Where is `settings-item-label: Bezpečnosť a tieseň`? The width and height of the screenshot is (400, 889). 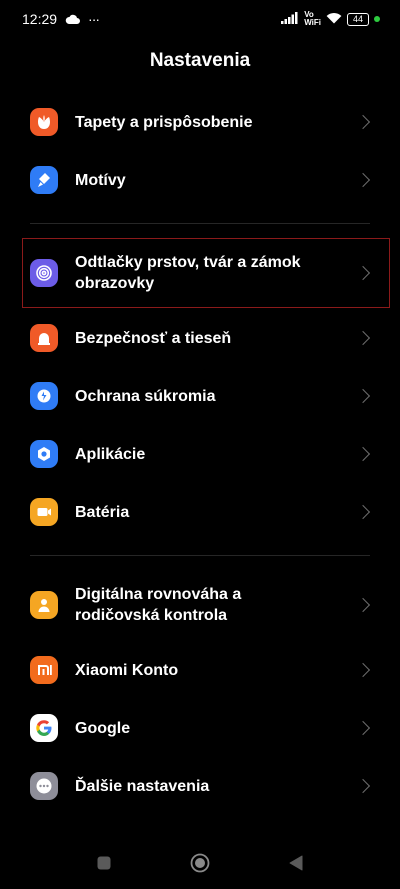 settings-item-label: Bezpečnosť a tieseň is located at coordinates (153, 338).